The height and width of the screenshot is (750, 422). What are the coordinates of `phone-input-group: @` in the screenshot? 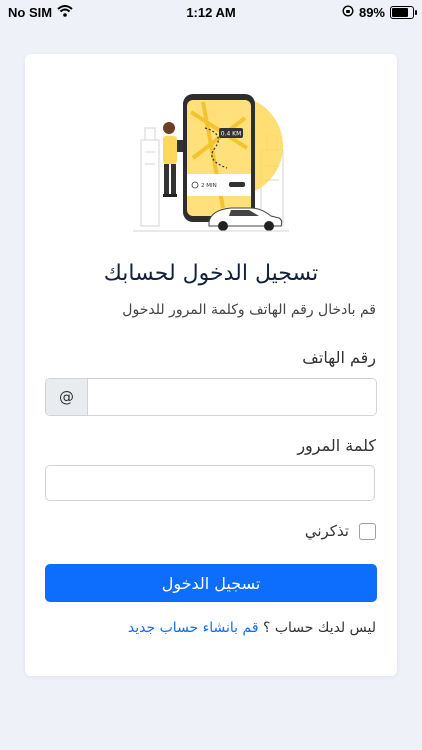 It's located at (211, 397).